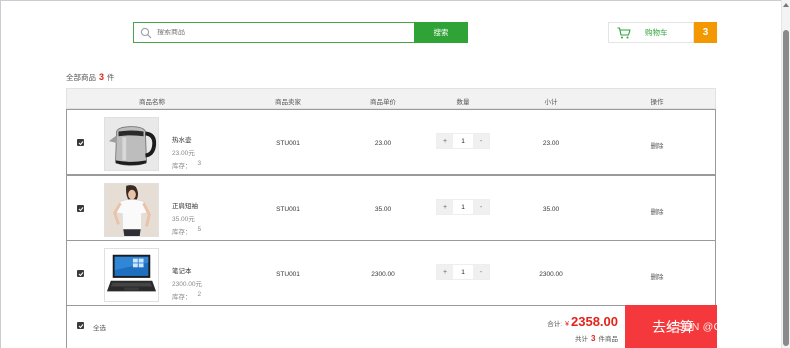 This screenshot has height=348, width=790. I want to click on product-price: 23.00元, so click(183, 153).